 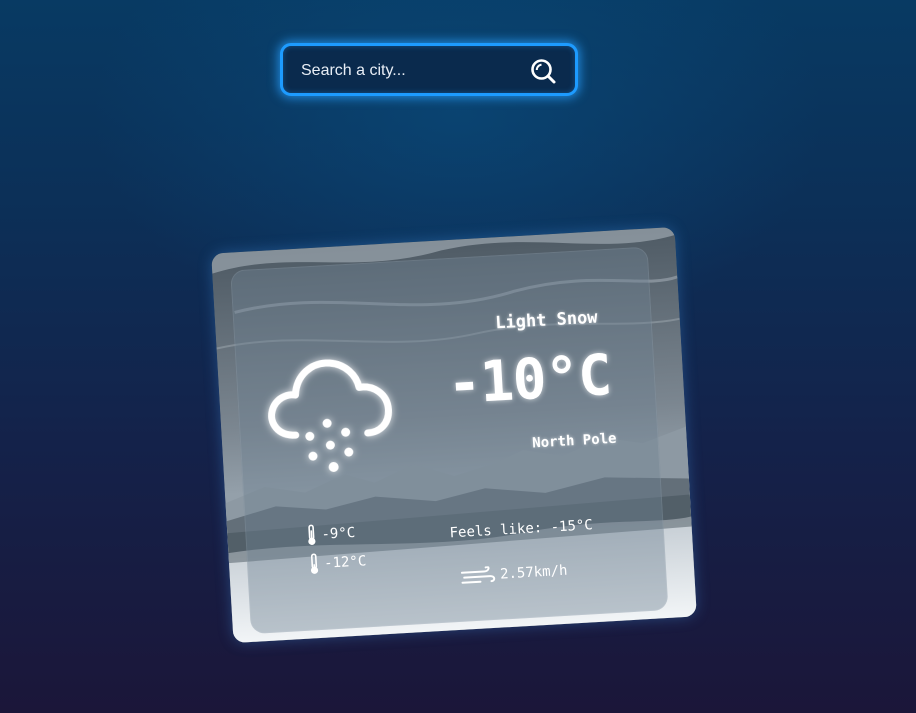 What do you see at coordinates (329, 410) in the screenshot?
I see `snow-cloud-icon` at bounding box center [329, 410].